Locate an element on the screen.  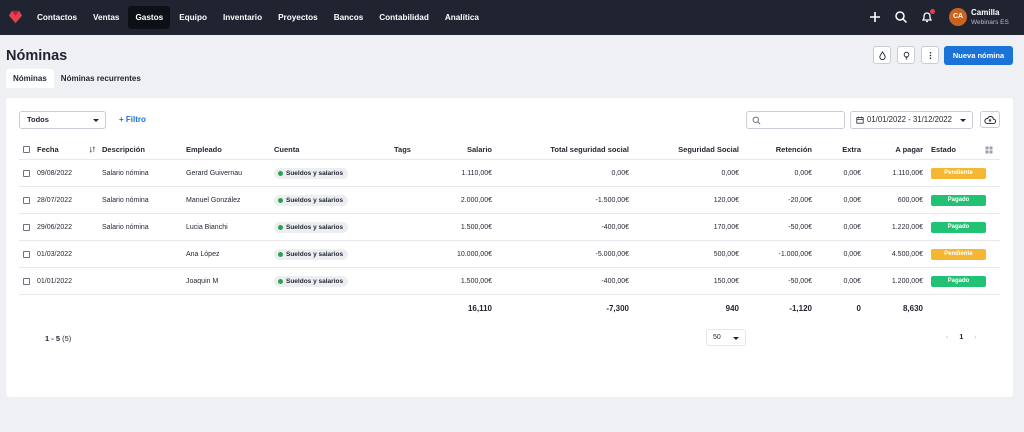
status-badge: Pendiente is located at coordinates (958, 254).